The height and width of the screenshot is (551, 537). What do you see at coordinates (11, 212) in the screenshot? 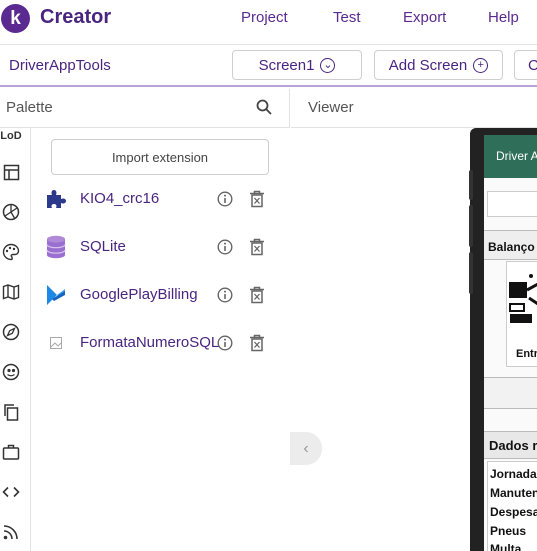
I see `media-icon` at bounding box center [11, 212].